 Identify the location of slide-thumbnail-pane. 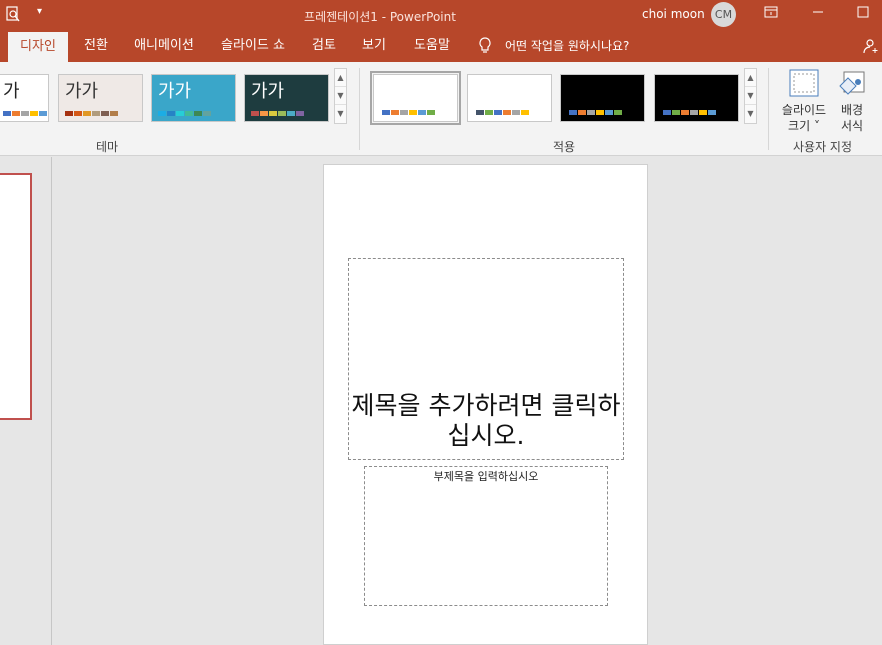
(26, 401).